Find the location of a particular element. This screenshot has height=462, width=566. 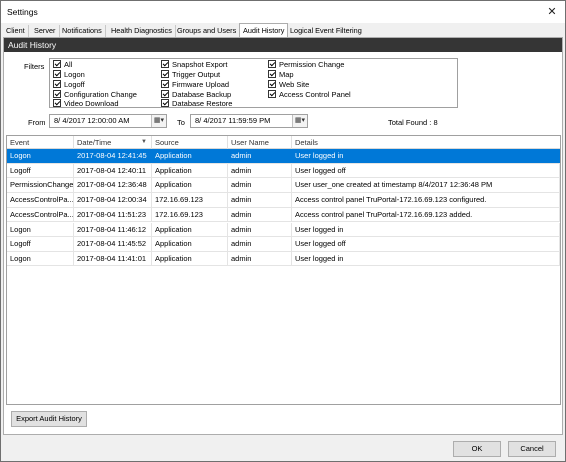

total-found-label: Total Found : 8 is located at coordinates (413, 122).